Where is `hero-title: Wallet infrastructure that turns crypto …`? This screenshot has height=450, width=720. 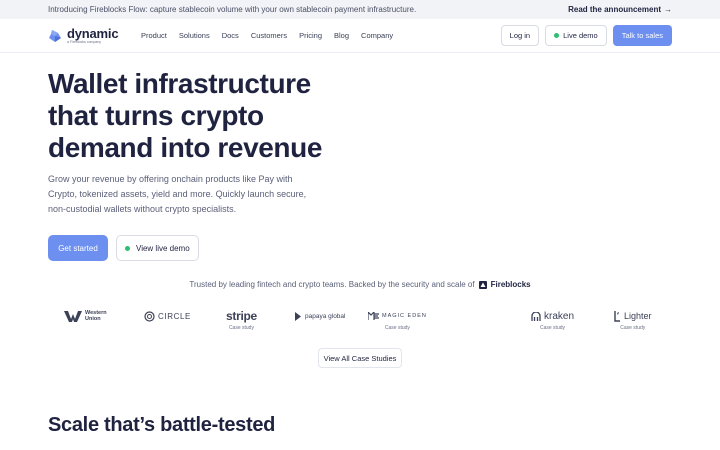 hero-title: Wallet infrastructure that turns crypto … is located at coordinates (213, 116).